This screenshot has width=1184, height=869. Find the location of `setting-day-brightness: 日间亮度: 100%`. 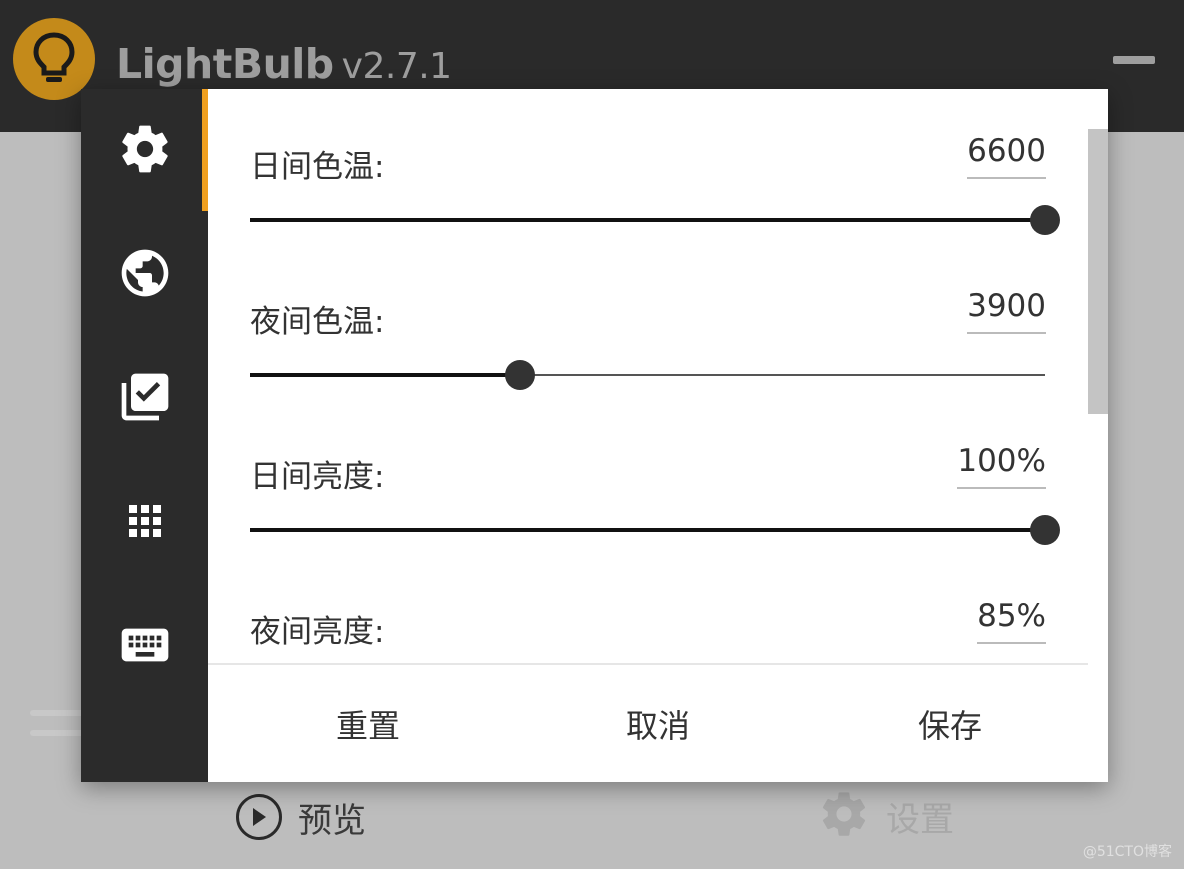

setting-day-brightness: 日间亮度: 100% is located at coordinates (648, 516).